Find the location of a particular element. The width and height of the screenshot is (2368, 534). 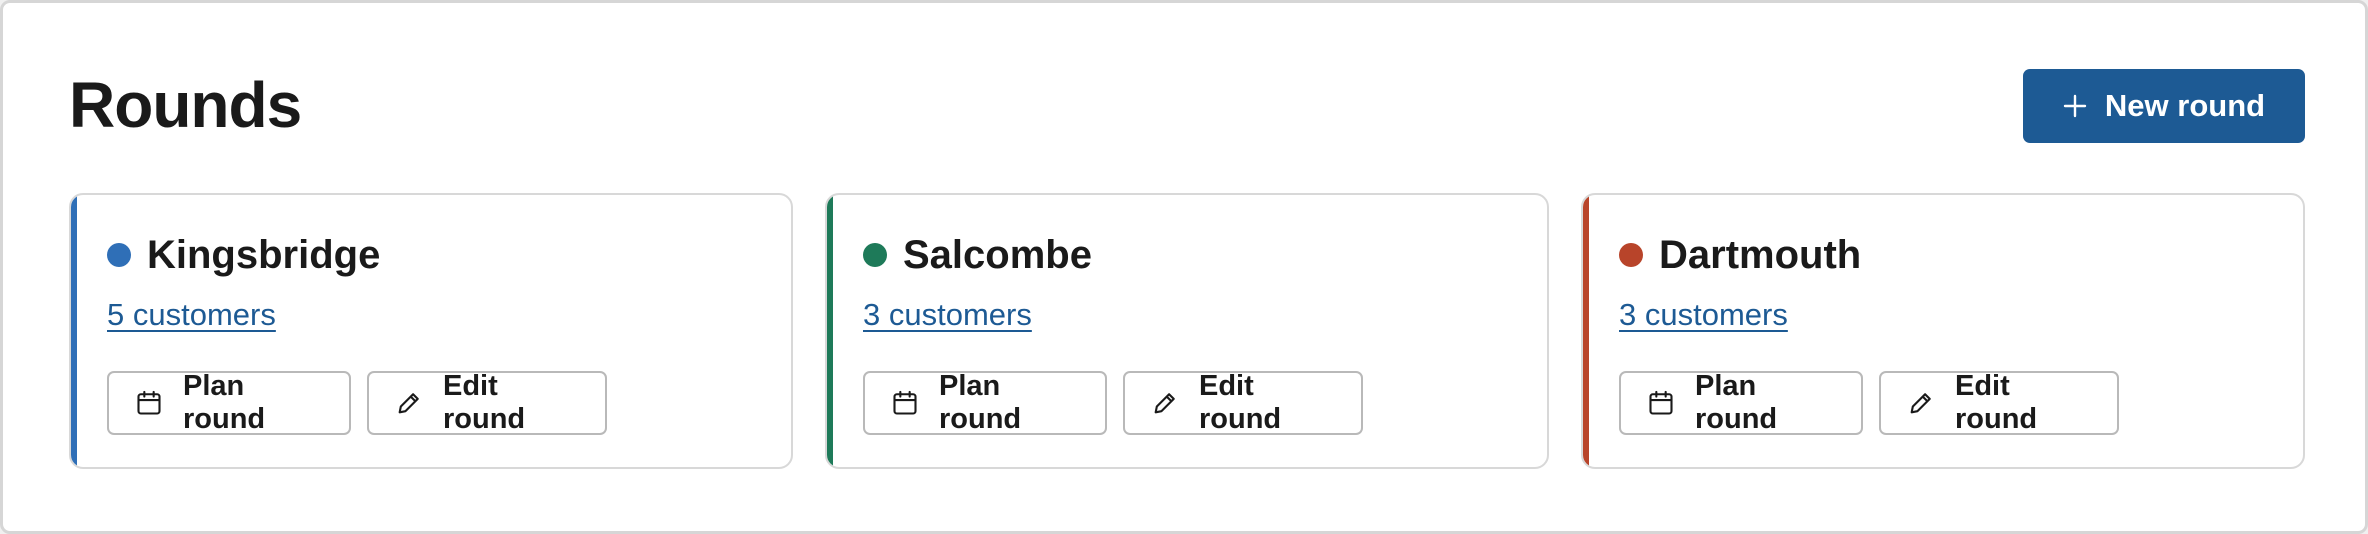

round-title: Dartmouth is located at coordinates (1740, 255).